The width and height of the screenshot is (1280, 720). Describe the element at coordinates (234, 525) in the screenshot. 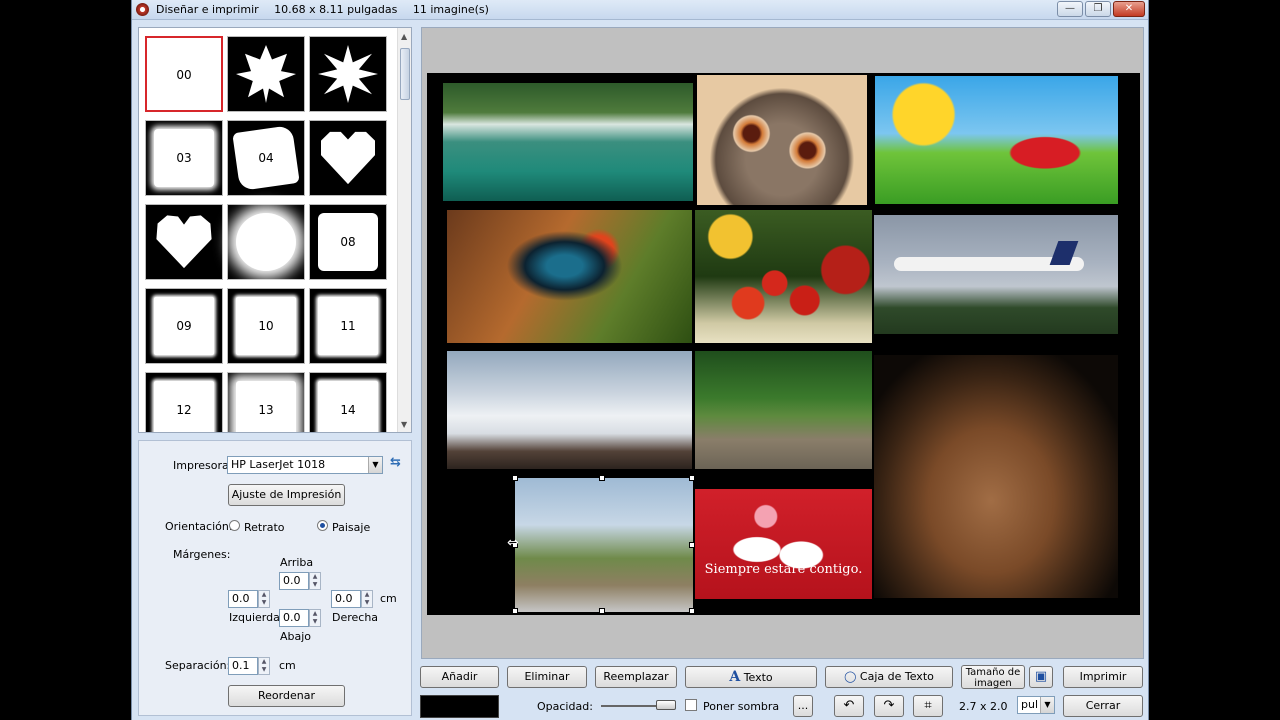

I see `portrait-radio` at that location.